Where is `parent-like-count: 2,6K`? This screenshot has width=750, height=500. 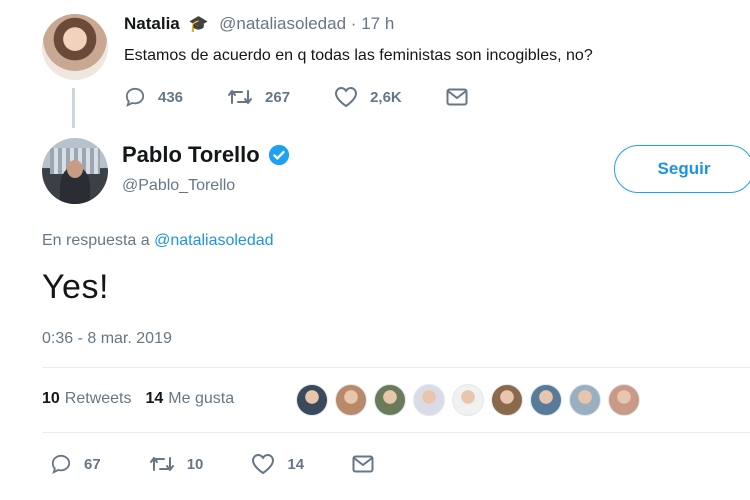 parent-like-count: 2,6K is located at coordinates (386, 97).